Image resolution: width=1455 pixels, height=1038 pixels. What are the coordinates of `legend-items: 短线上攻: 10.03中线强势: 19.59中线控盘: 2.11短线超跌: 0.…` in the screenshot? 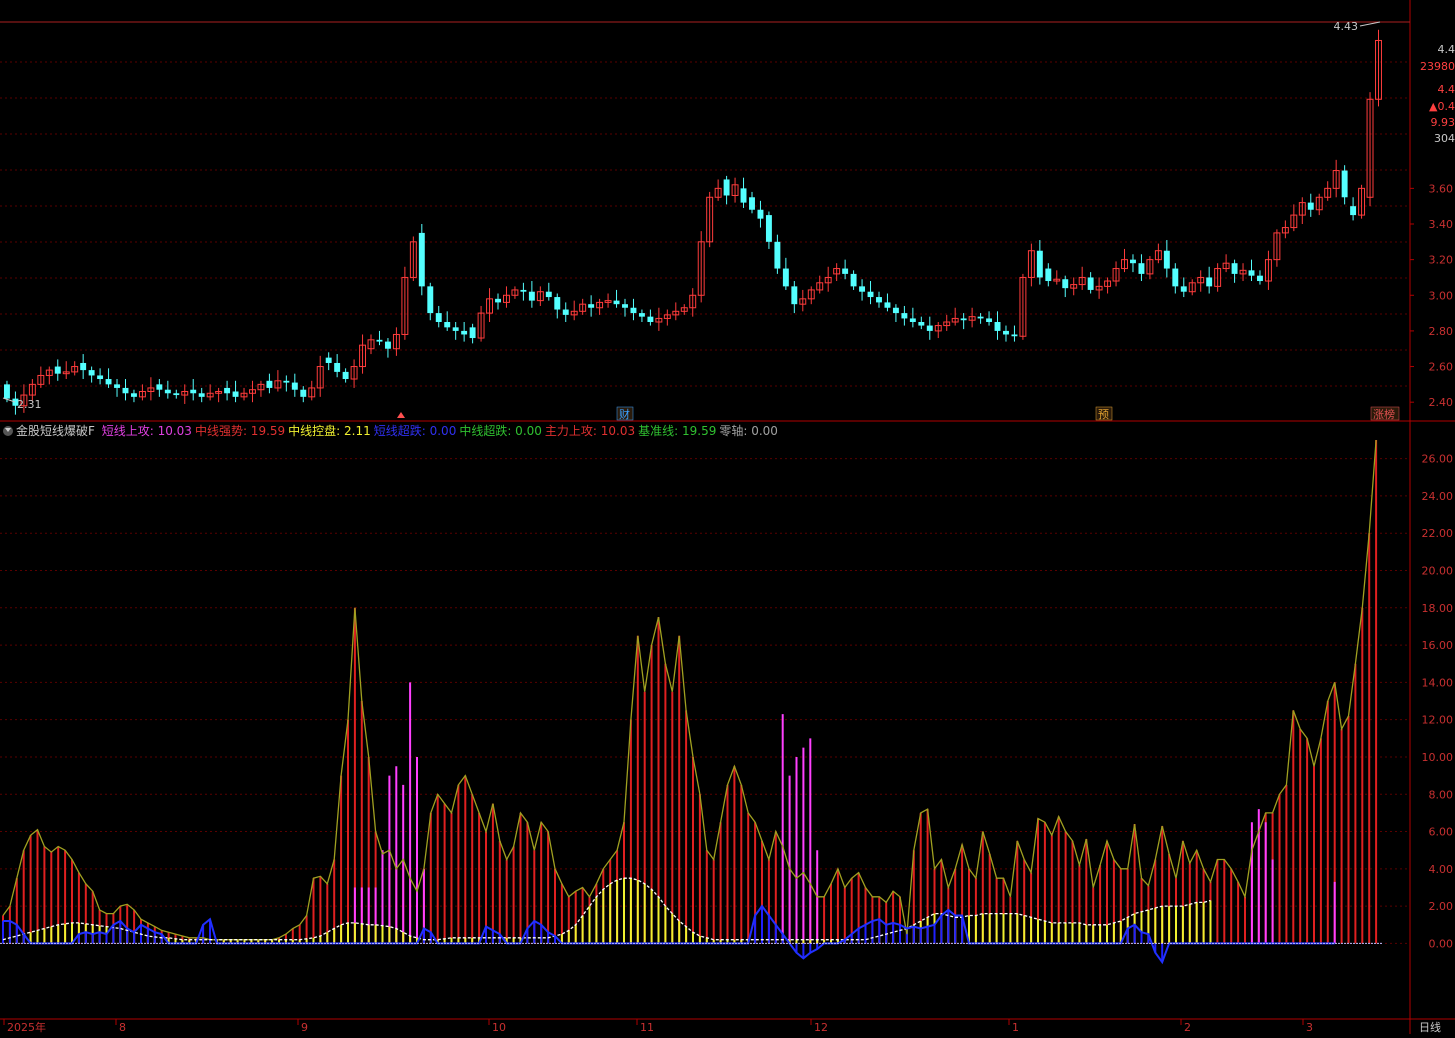 It's located at (441, 431).